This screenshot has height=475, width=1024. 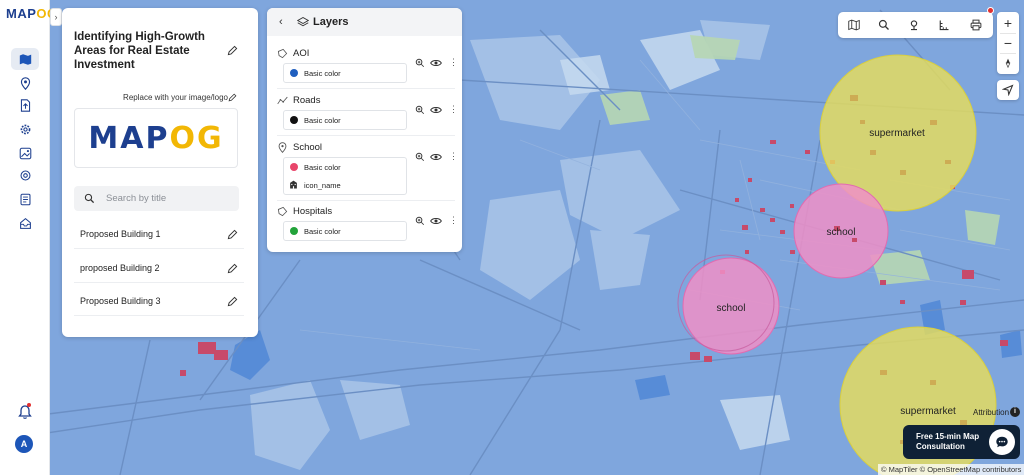 I want to click on school-label-1: school, so click(x=841, y=232).